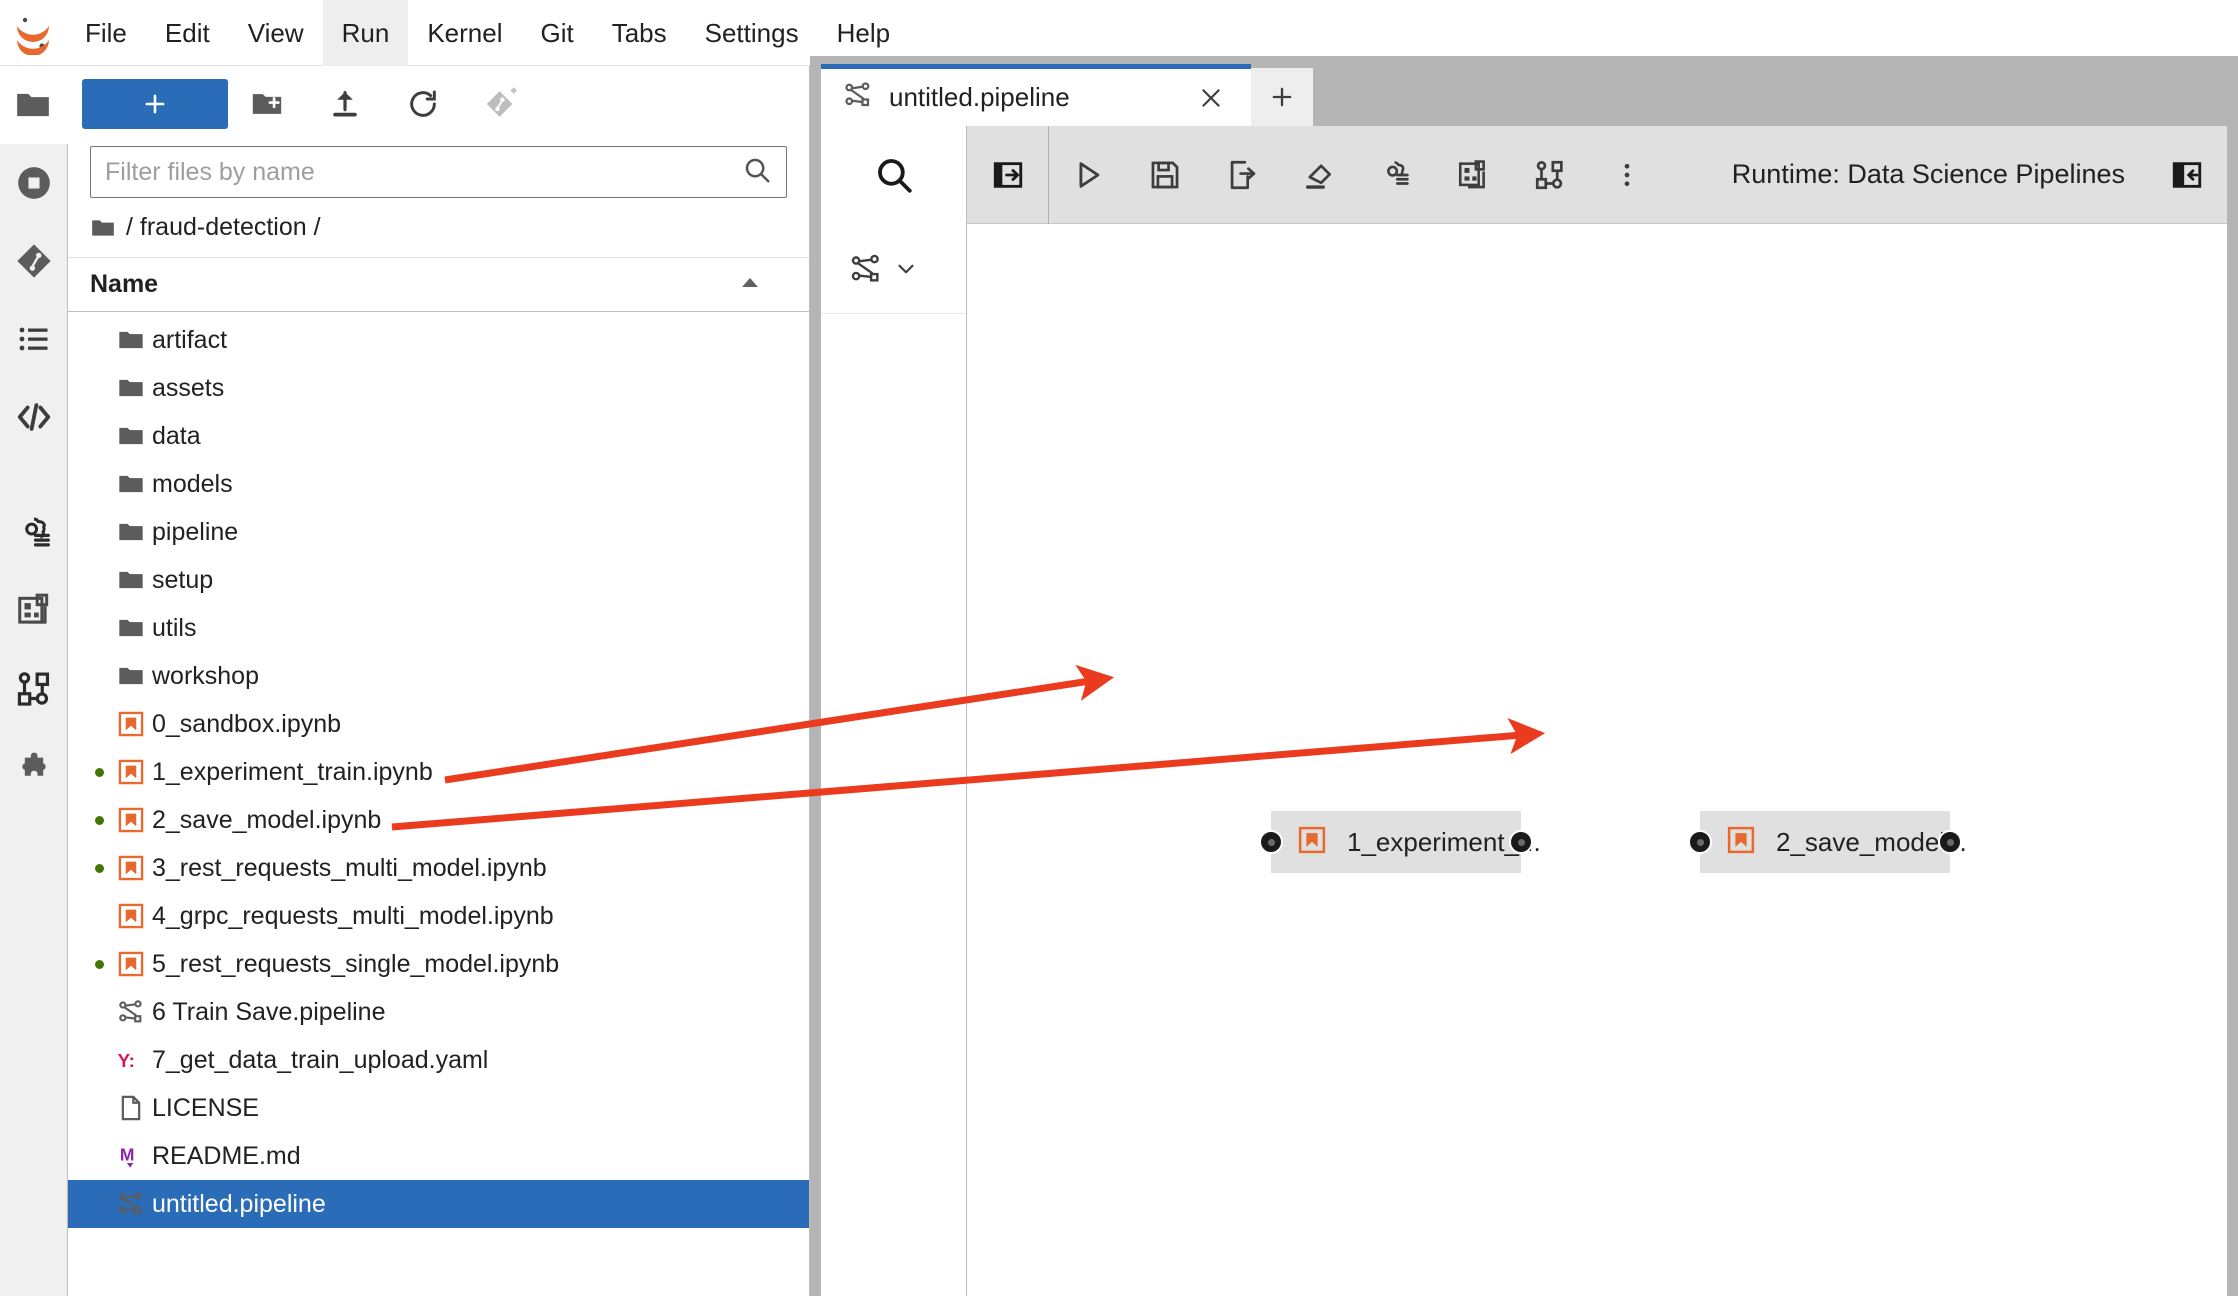 Image resolution: width=2238 pixels, height=1296 pixels. I want to click on file-name-label: pipeline, so click(195, 531).